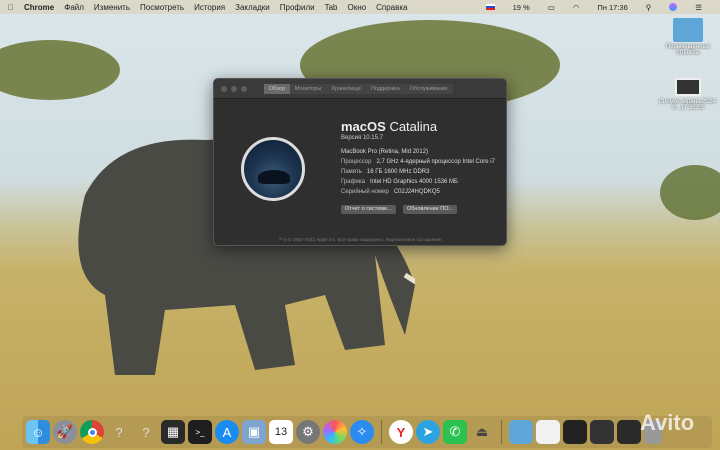  I want to click on calendar-icon: 13, so click(281, 432).